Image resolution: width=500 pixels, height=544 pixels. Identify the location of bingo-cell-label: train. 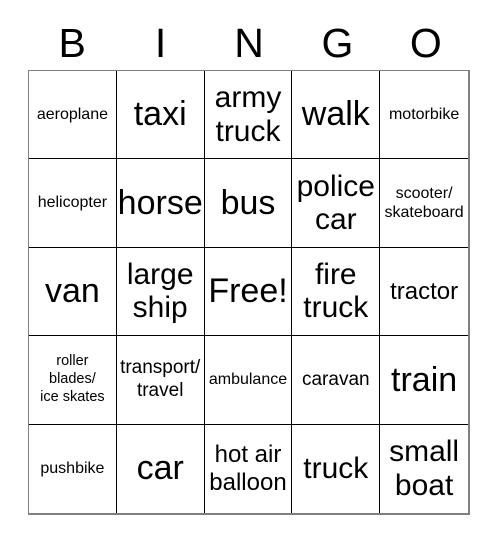
(424, 379).